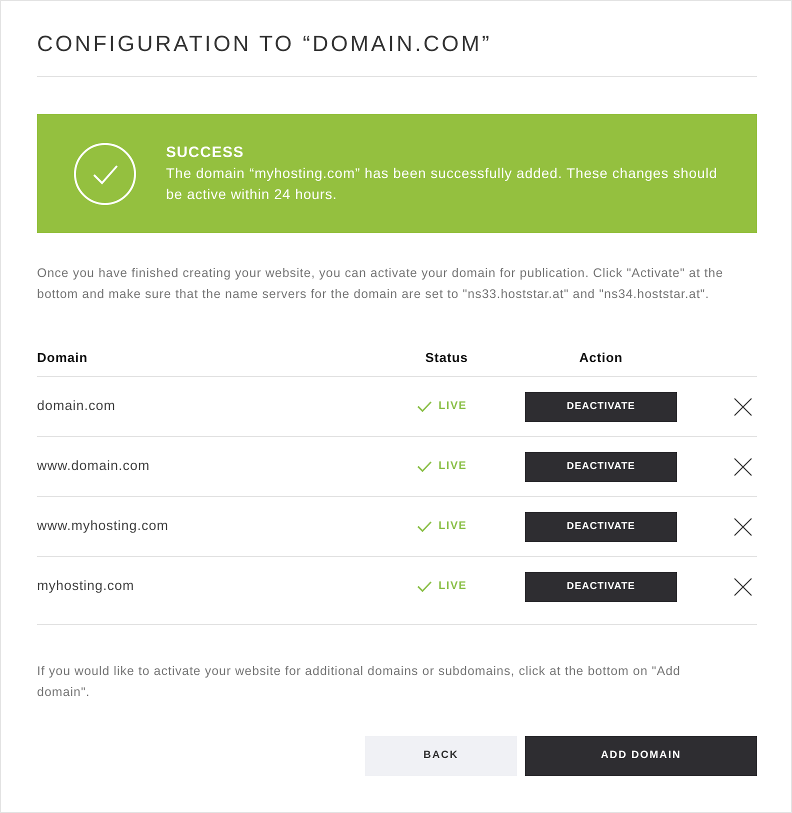 The image size is (792, 813). Describe the element at coordinates (206, 152) in the screenshot. I see `banner-title: SUCCESS` at that location.